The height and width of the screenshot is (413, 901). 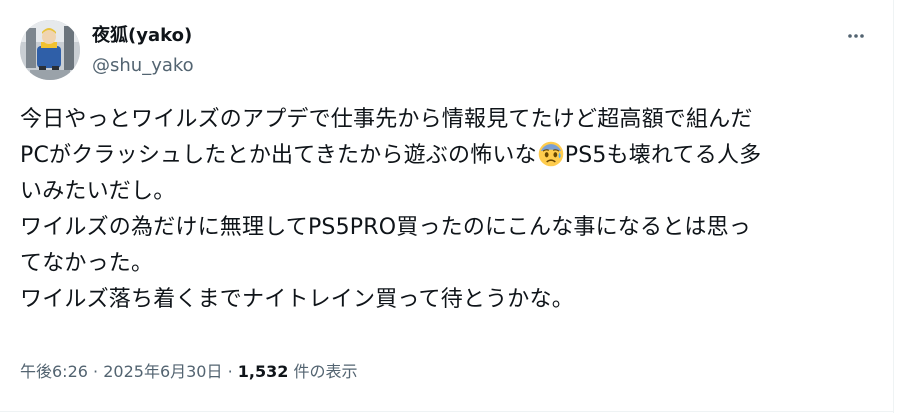 I want to click on views-count: 1,532, so click(x=263, y=371).